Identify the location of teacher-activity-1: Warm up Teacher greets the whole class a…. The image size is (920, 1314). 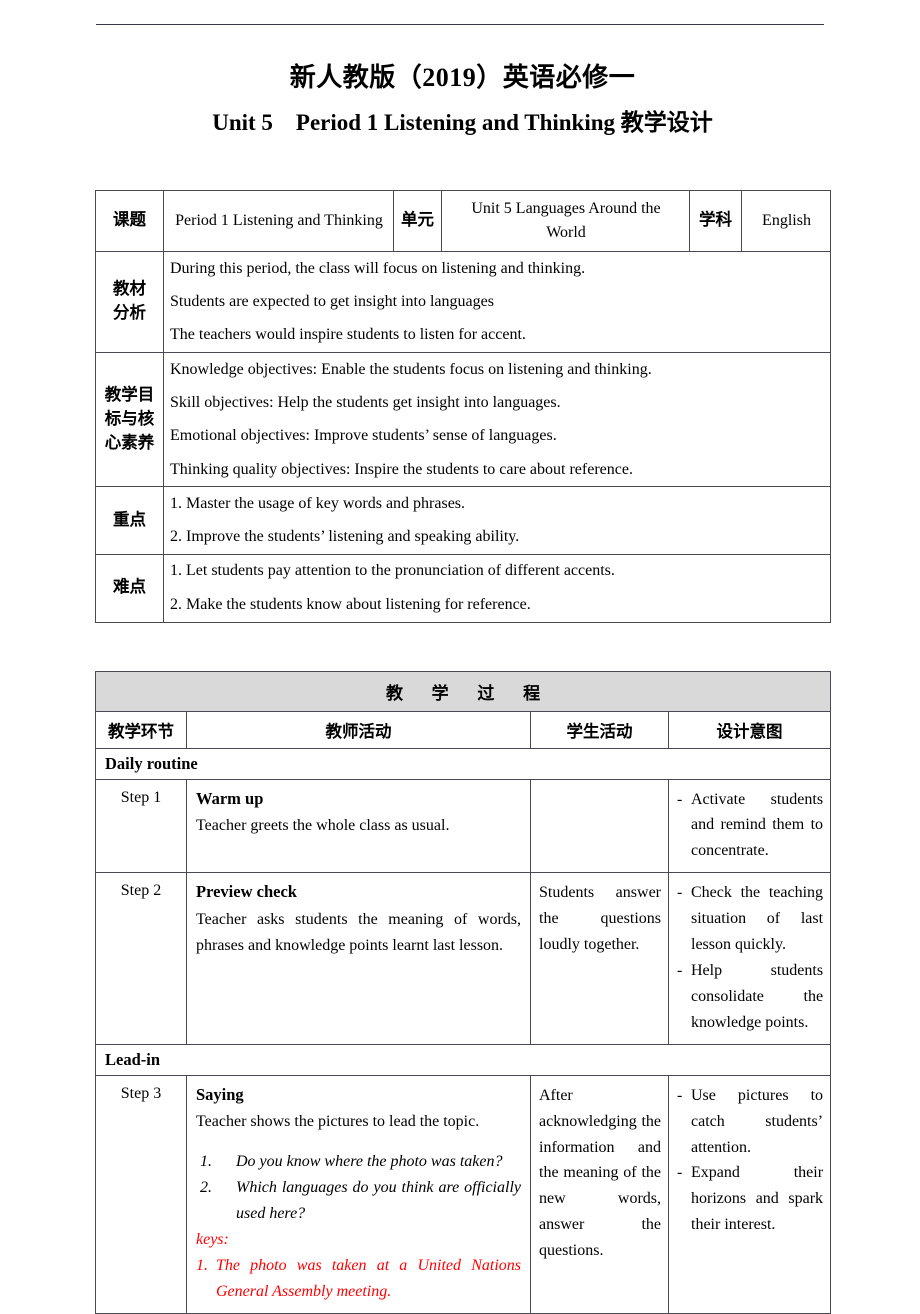
(358, 826).